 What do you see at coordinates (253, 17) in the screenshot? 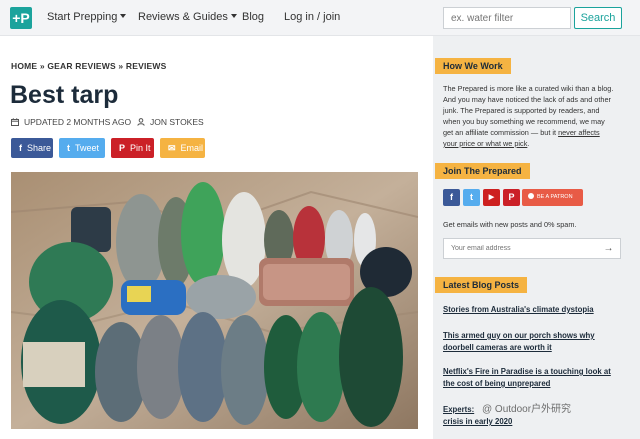
I see `nav-blog: Blog` at bounding box center [253, 17].